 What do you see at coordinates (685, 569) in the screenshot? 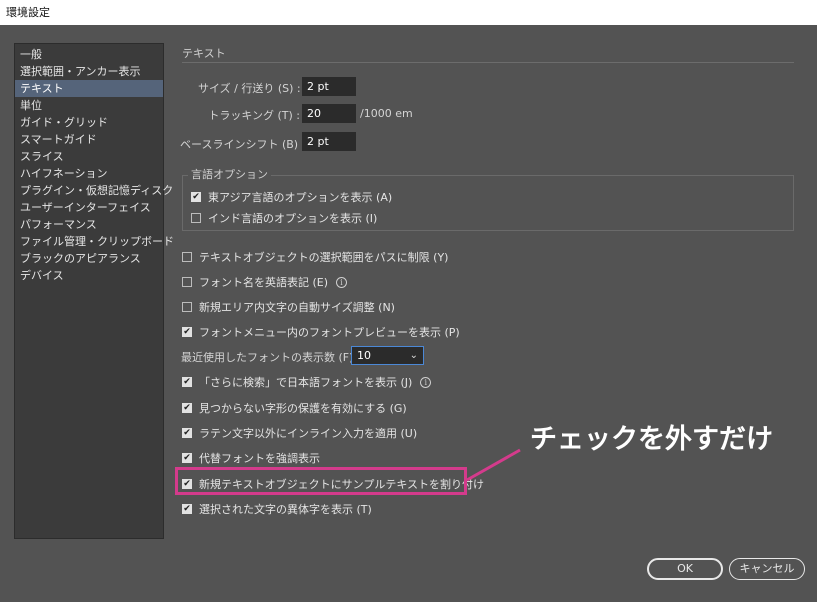
I see `ok-button: OK` at bounding box center [685, 569].